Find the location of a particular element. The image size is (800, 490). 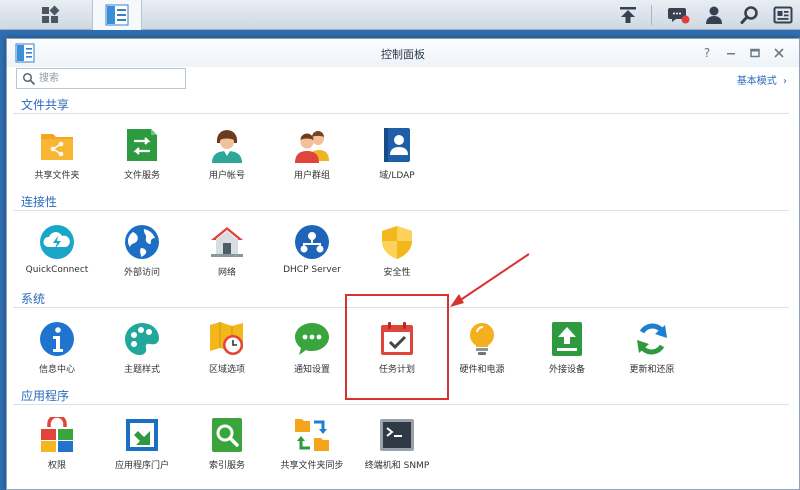

upload-icon is located at coordinates (628, 15).